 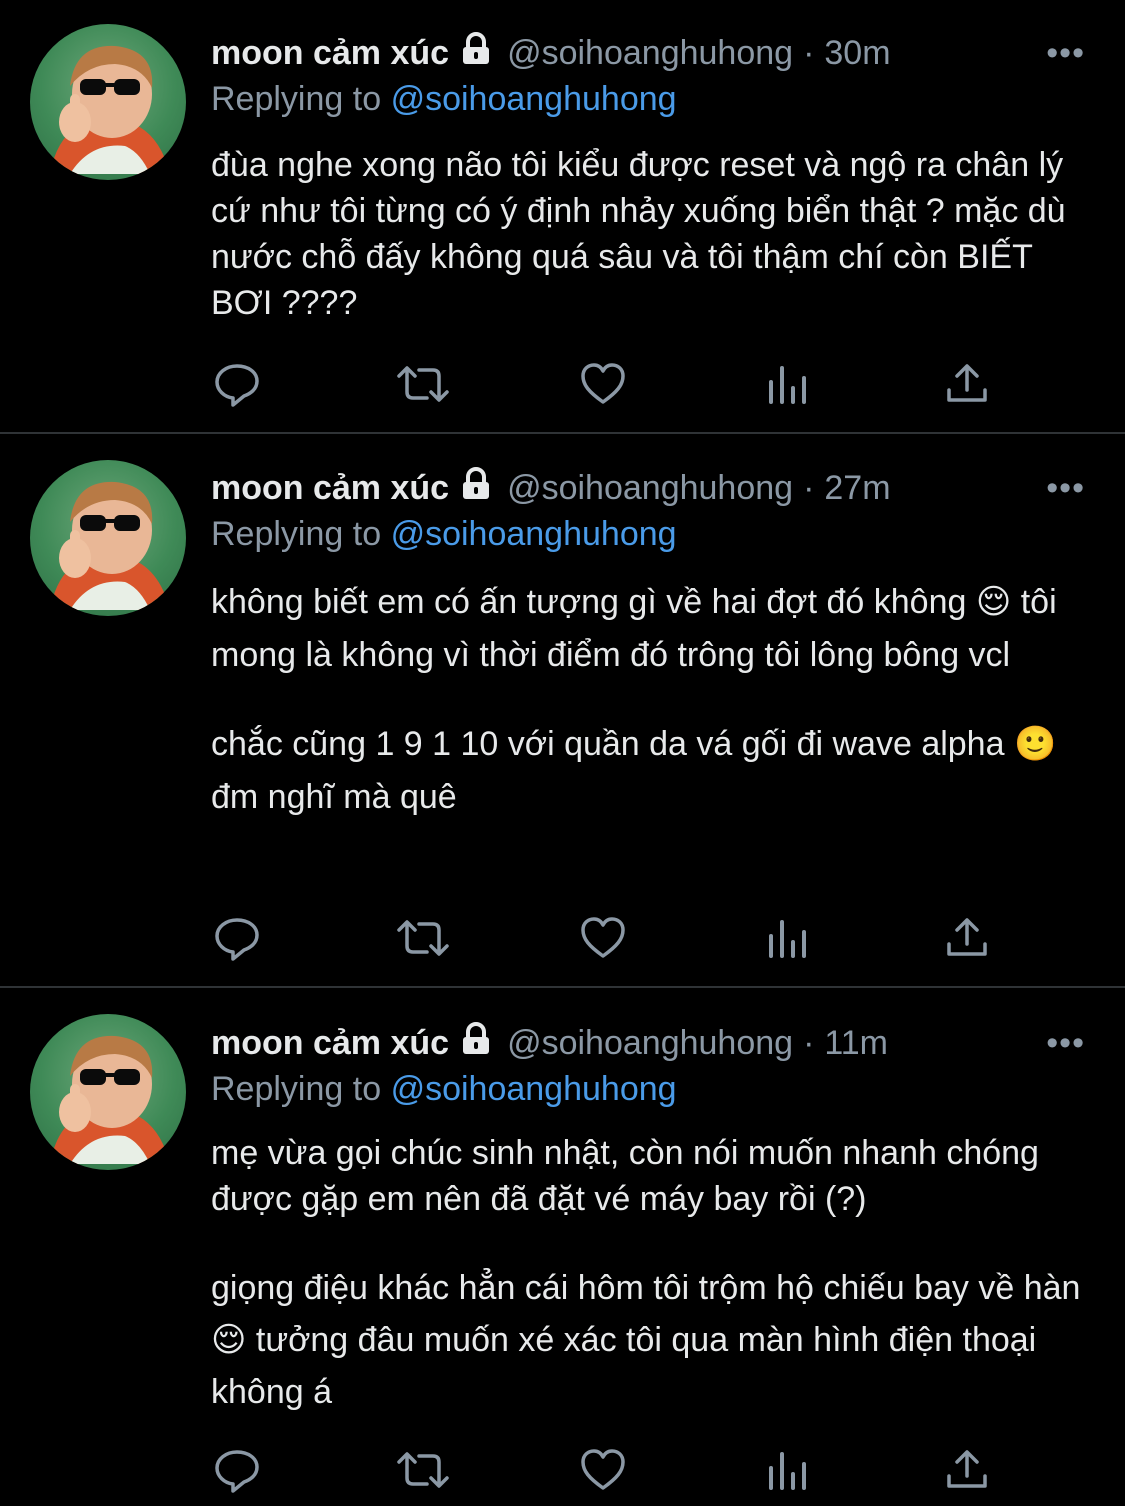 I want to click on tweet-header: moon cảm xúc @soihoanghuhong · 27m •••, so click(x=648, y=488).